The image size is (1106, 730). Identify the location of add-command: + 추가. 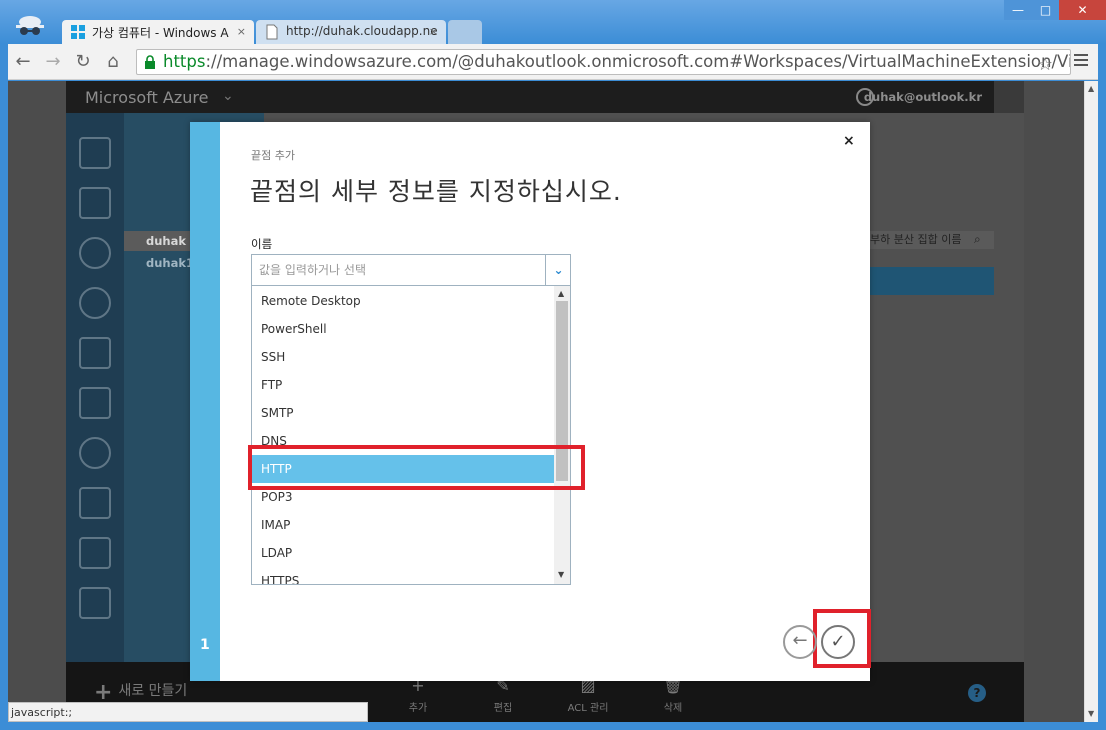
(418, 695).